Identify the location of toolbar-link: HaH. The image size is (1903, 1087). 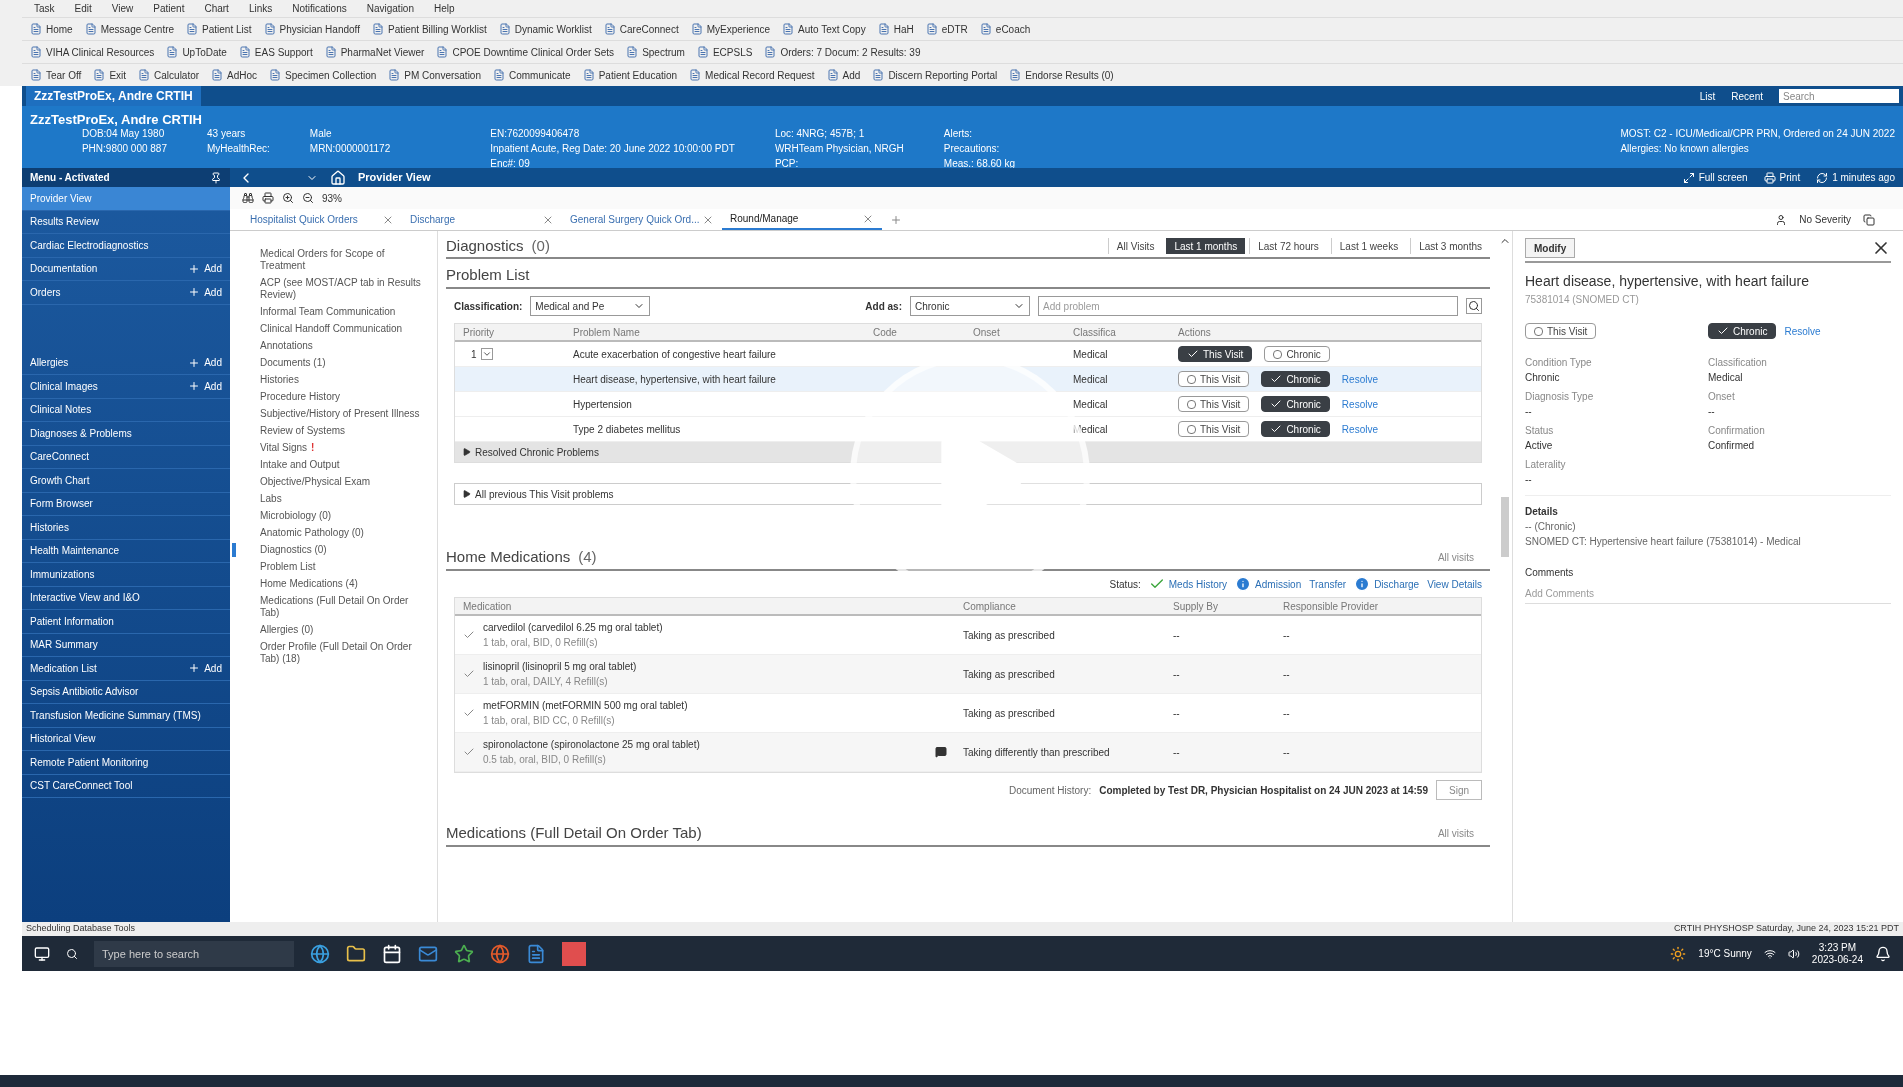
(903, 29).